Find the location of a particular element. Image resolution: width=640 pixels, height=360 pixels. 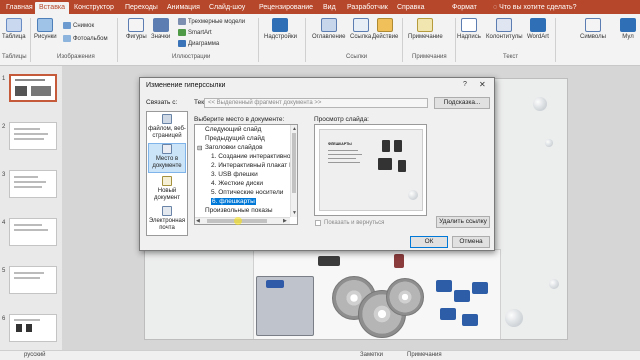

place-item-slide-3: 3. USB флешки is located at coordinates (234, 174).